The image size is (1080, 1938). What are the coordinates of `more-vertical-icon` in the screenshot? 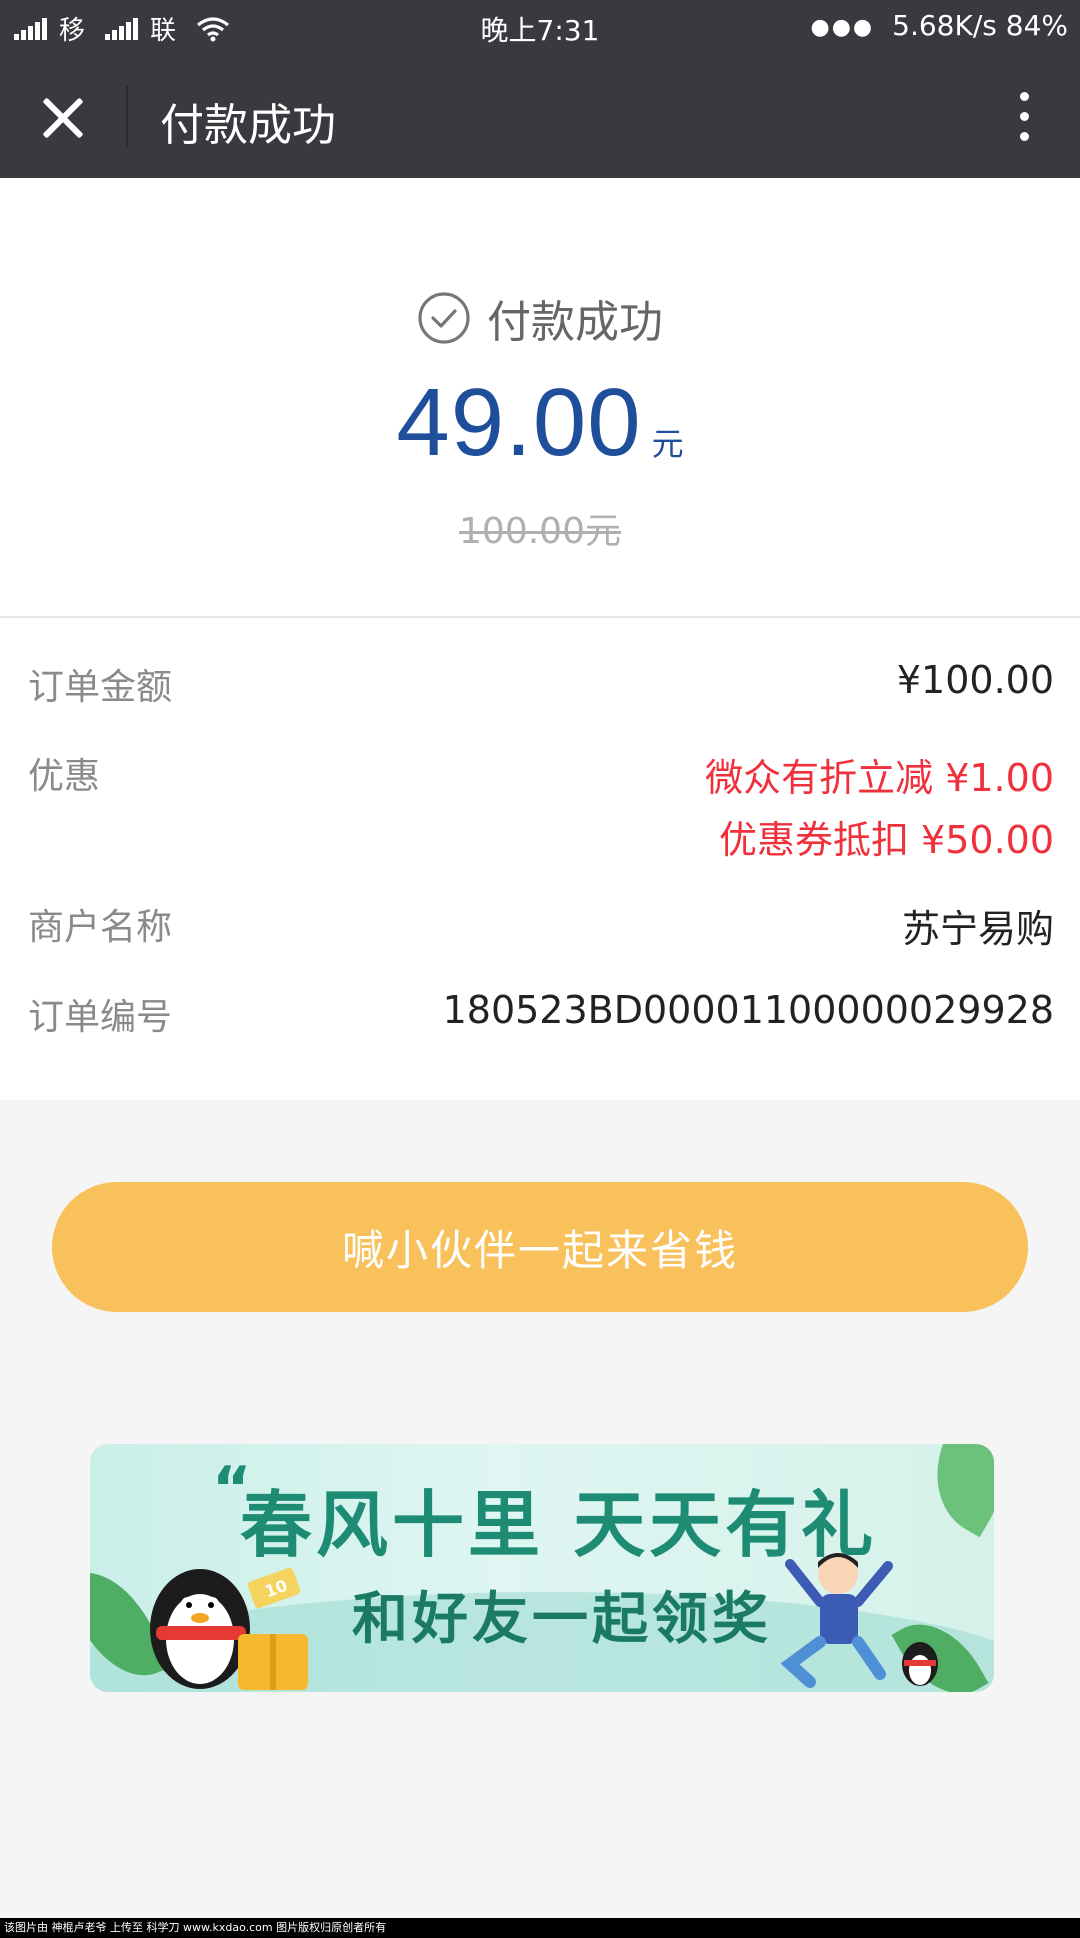 It's located at (1024, 117).